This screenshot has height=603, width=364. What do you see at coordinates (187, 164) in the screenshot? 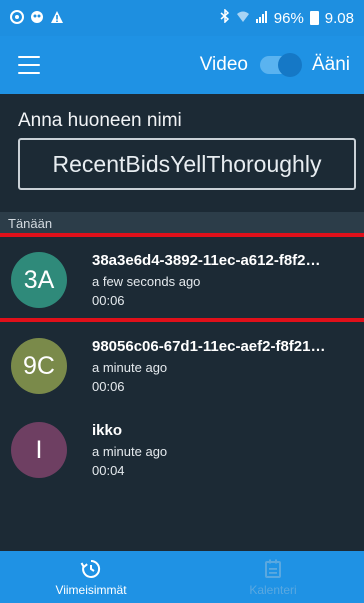
I see `room-name-input: RecentBidsYellThoroughly` at bounding box center [187, 164].